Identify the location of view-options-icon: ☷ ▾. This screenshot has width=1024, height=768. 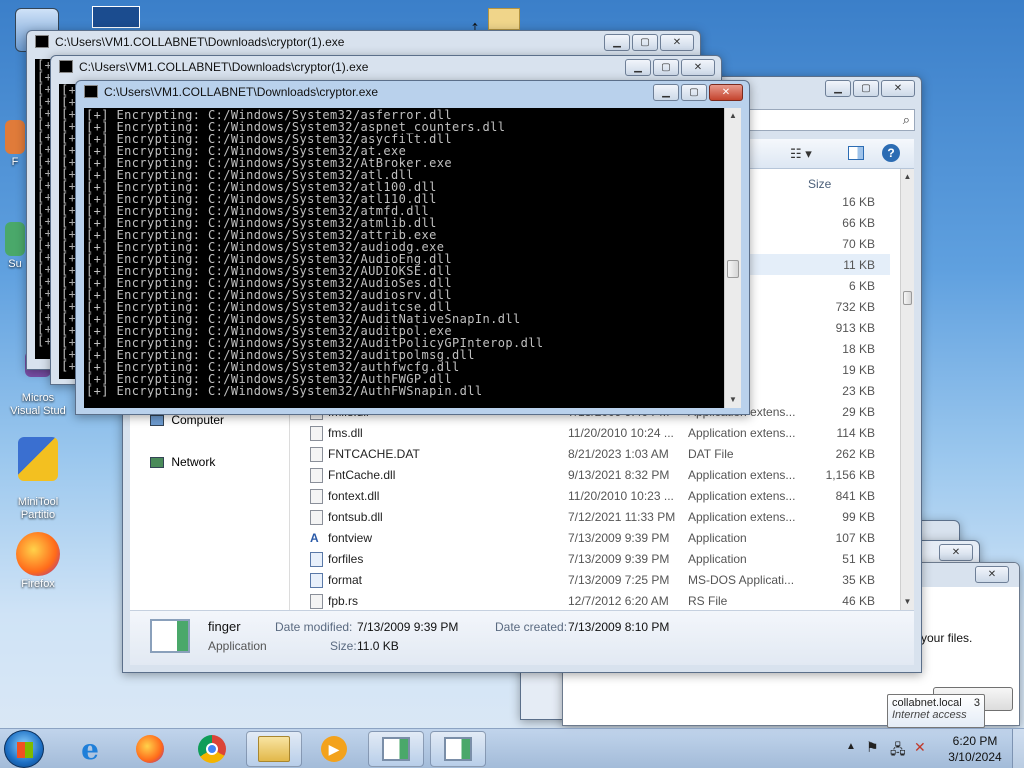
(801, 154).